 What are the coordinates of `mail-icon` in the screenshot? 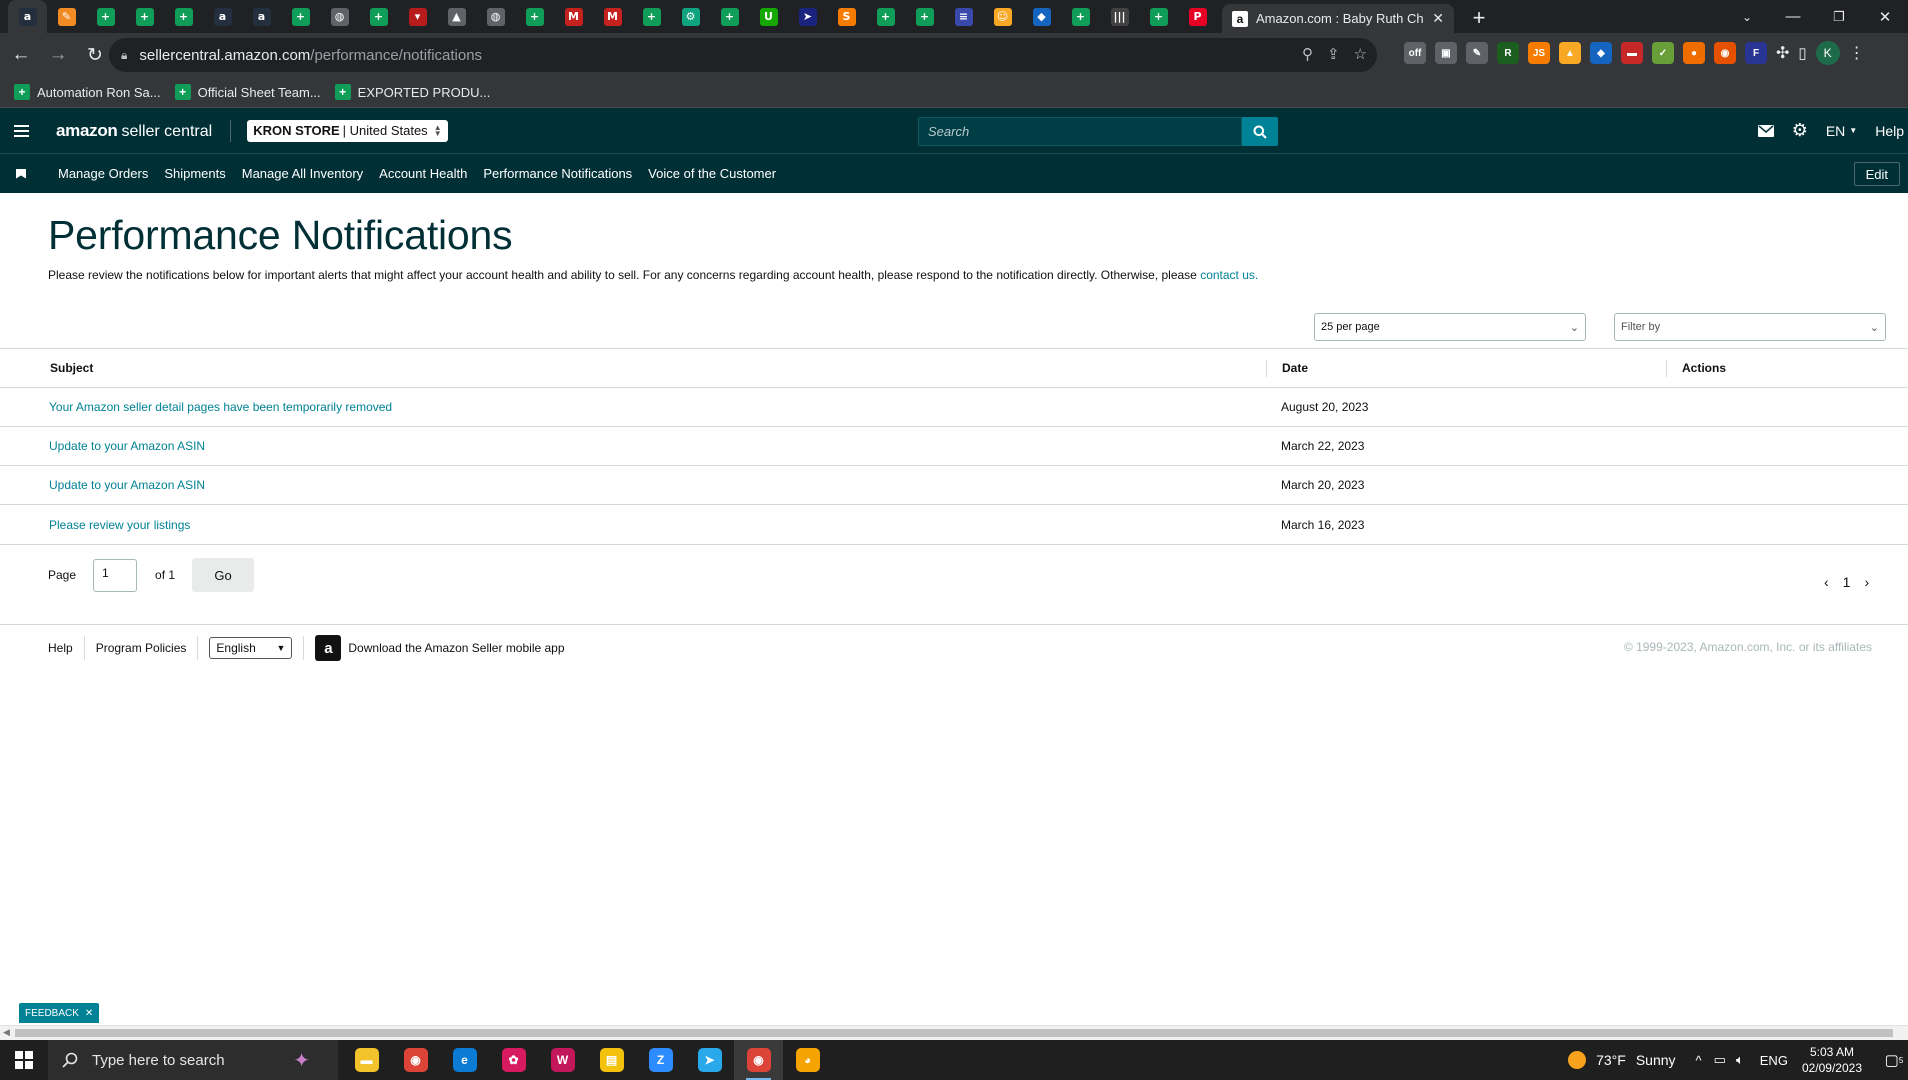 It's located at (1765, 130).